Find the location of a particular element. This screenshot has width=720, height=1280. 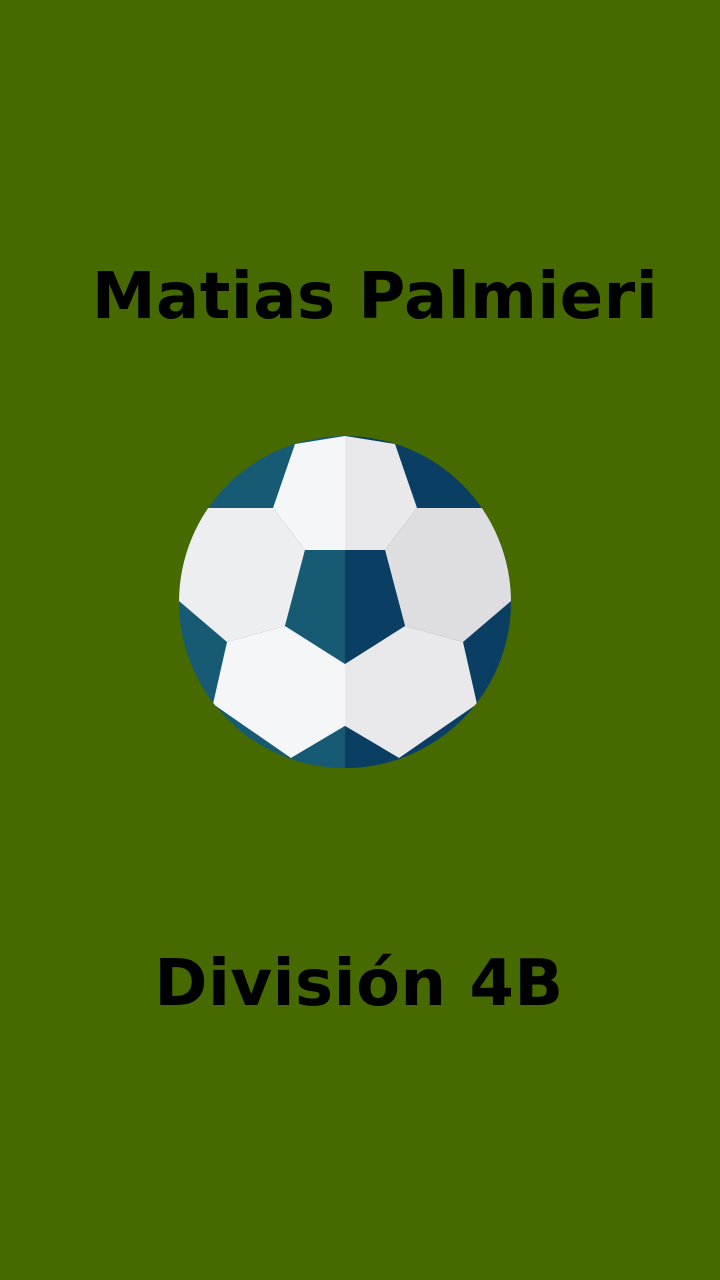

player-name: Matias Palmieri is located at coordinates (375, 297).